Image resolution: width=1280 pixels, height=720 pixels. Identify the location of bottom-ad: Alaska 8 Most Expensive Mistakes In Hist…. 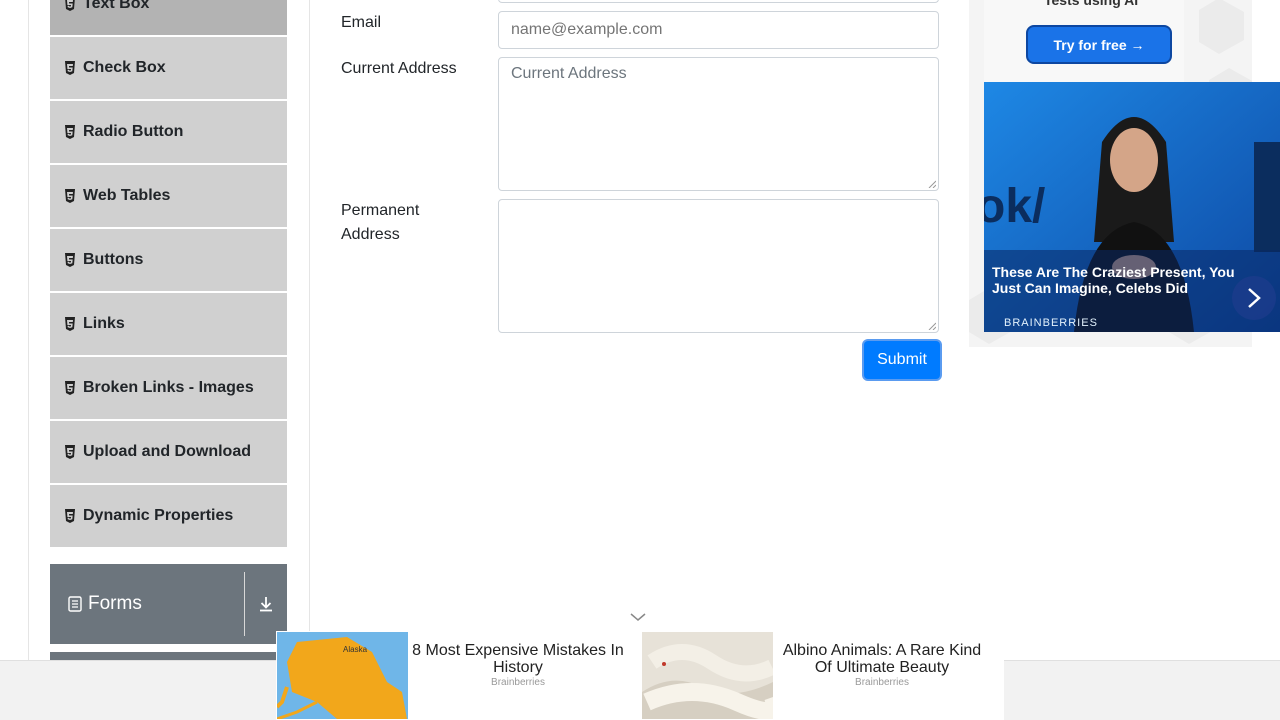
(640, 675).